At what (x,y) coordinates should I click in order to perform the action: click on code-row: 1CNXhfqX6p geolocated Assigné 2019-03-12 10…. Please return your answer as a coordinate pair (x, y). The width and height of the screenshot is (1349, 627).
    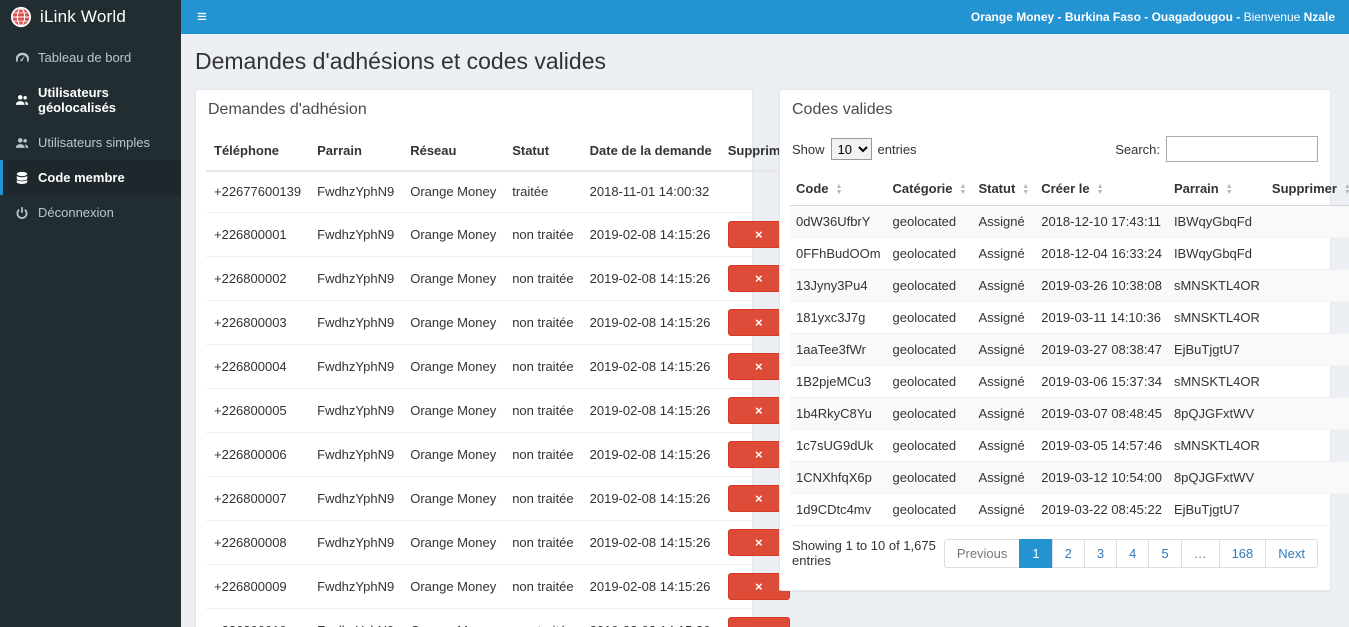
    Looking at the image, I should click on (1069, 477).